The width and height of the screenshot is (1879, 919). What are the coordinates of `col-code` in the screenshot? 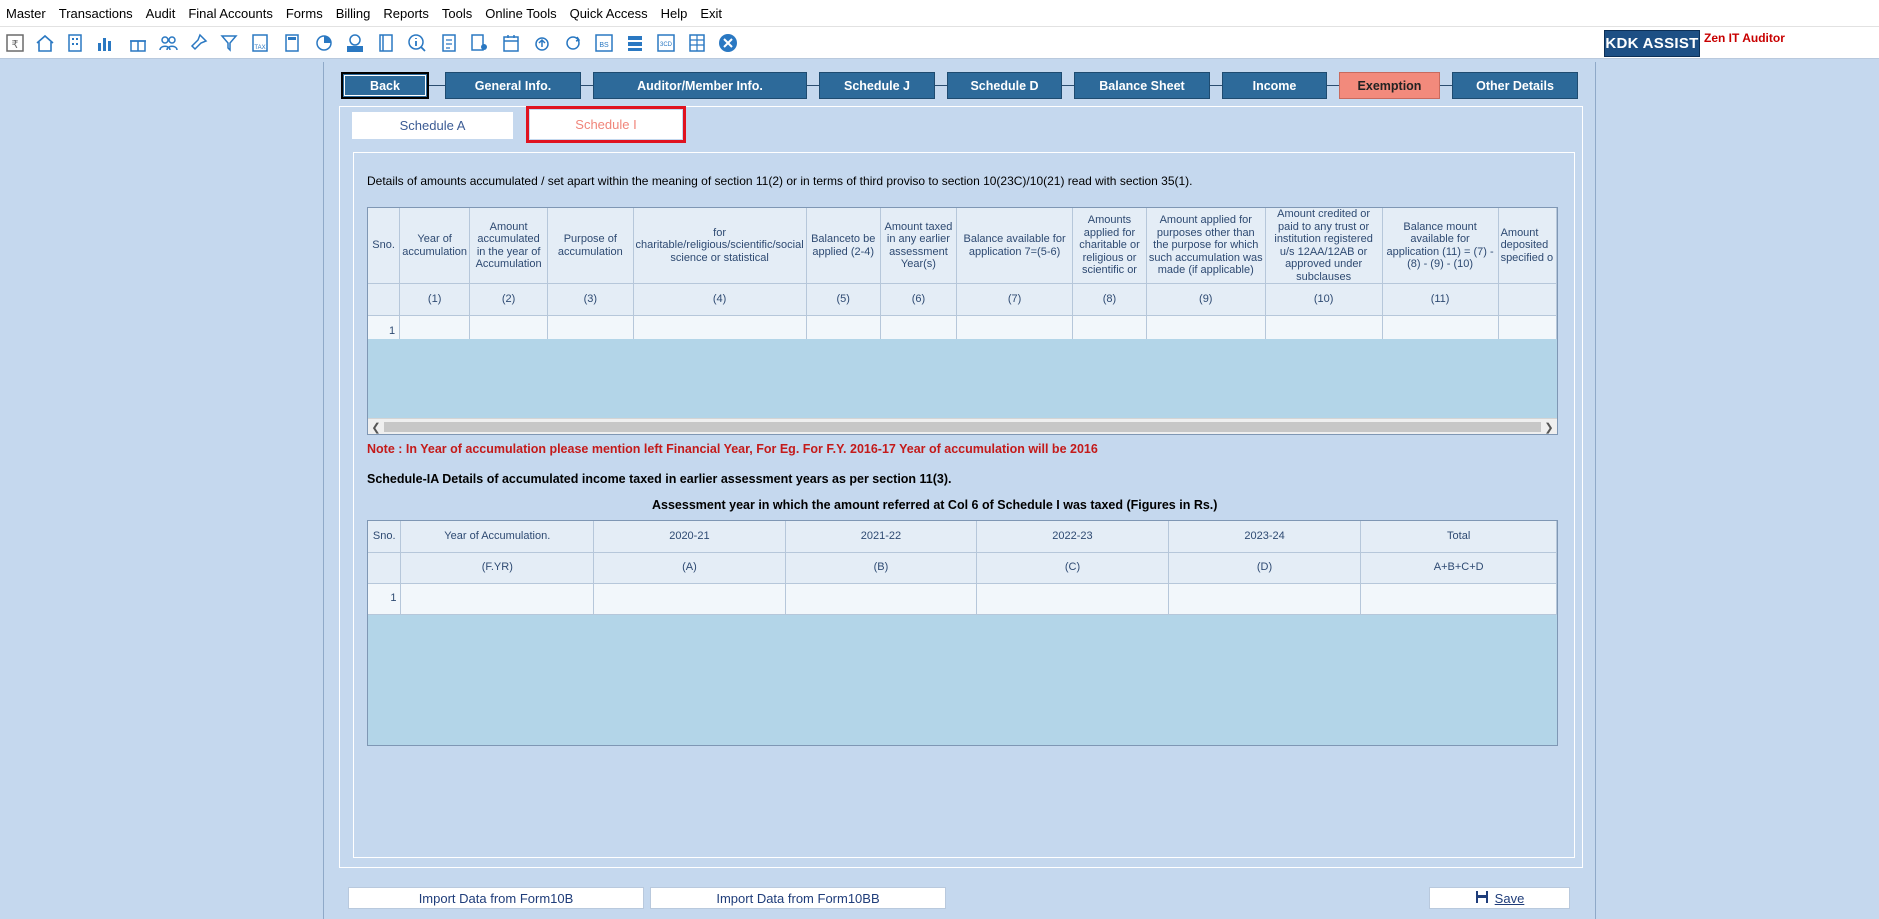 It's located at (385, 568).